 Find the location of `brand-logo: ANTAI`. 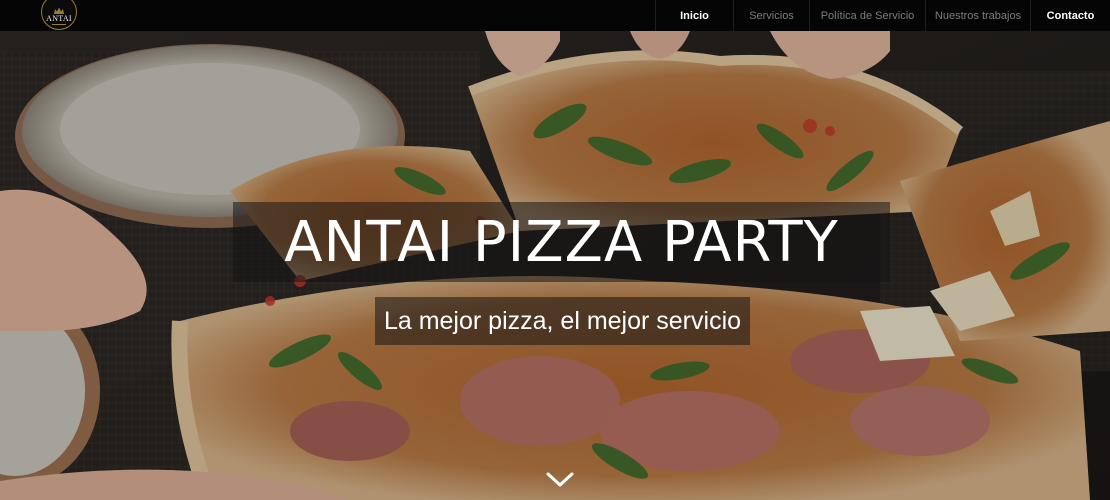

brand-logo: ANTAI is located at coordinates (59, 15).